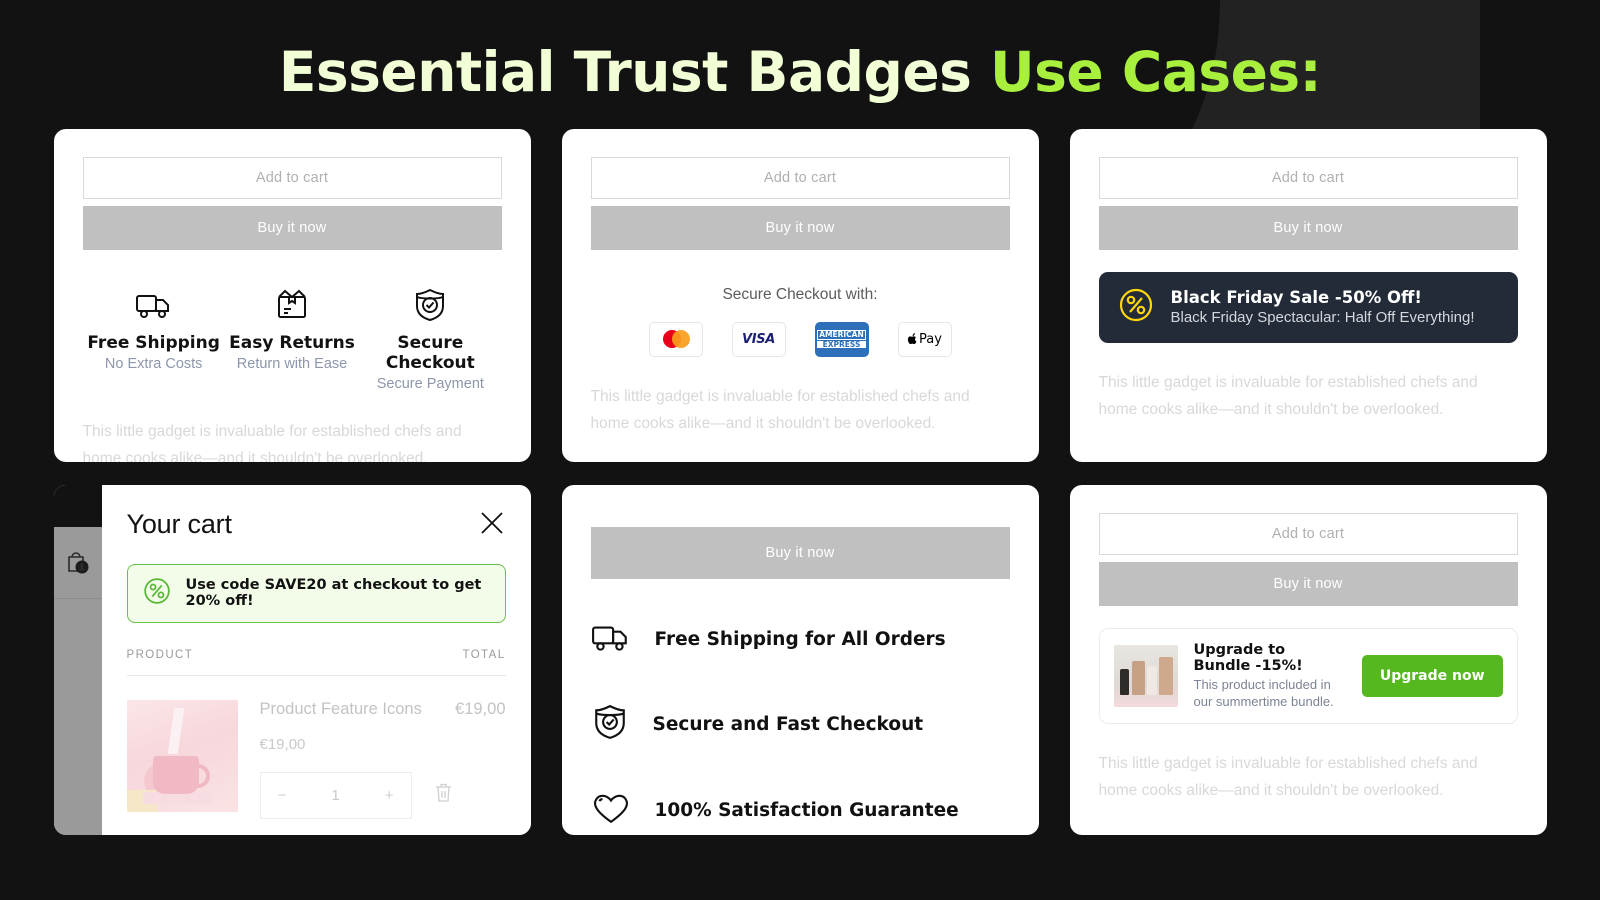 This screenshot has width=1600, height=900. I want to click on payment-logo-row: VISA AMERICAN EXPRESS Pay, so click(800, 339).